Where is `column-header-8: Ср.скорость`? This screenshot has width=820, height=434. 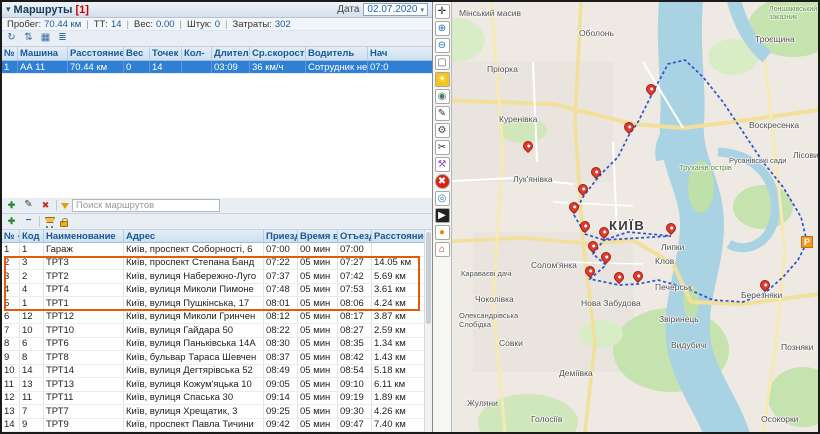
column-header-8: Ср.скорость is located at coordinates (278, 53).